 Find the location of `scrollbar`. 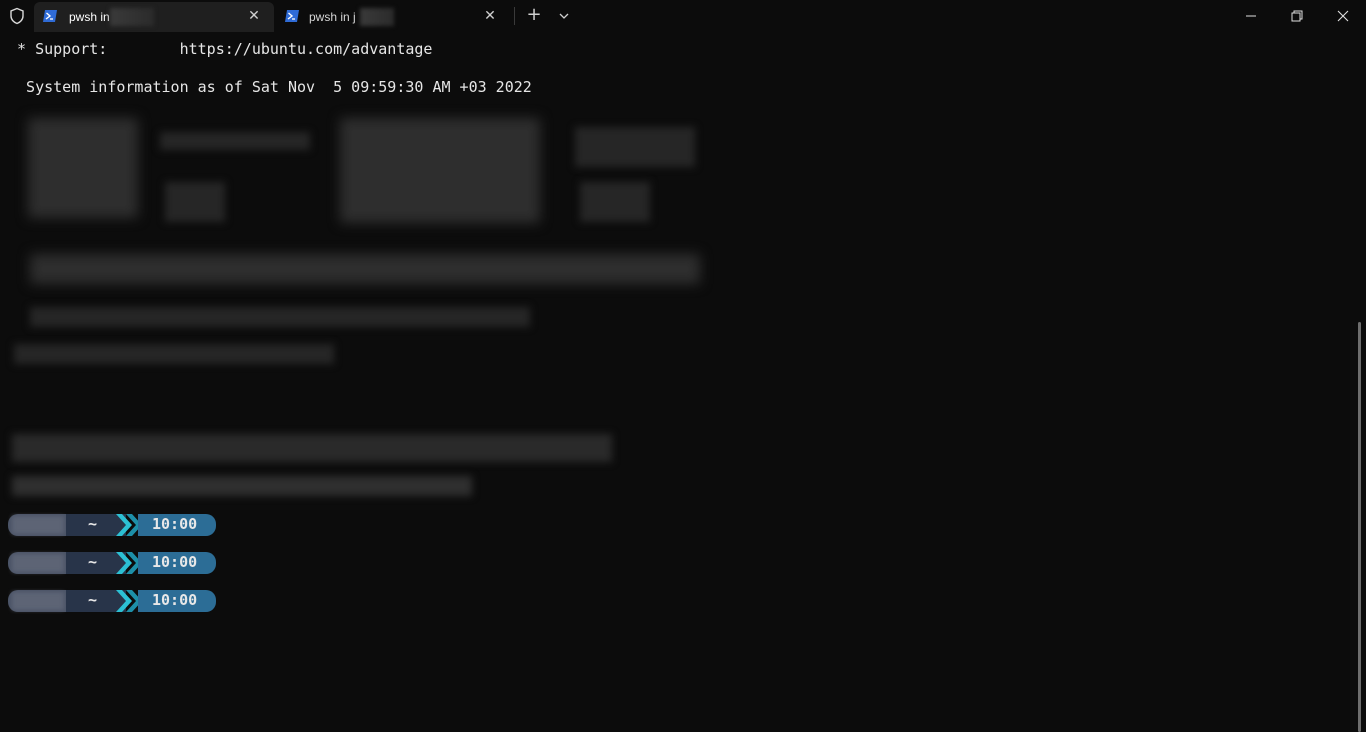

scrollbar is located at coordinates (1359, 527).